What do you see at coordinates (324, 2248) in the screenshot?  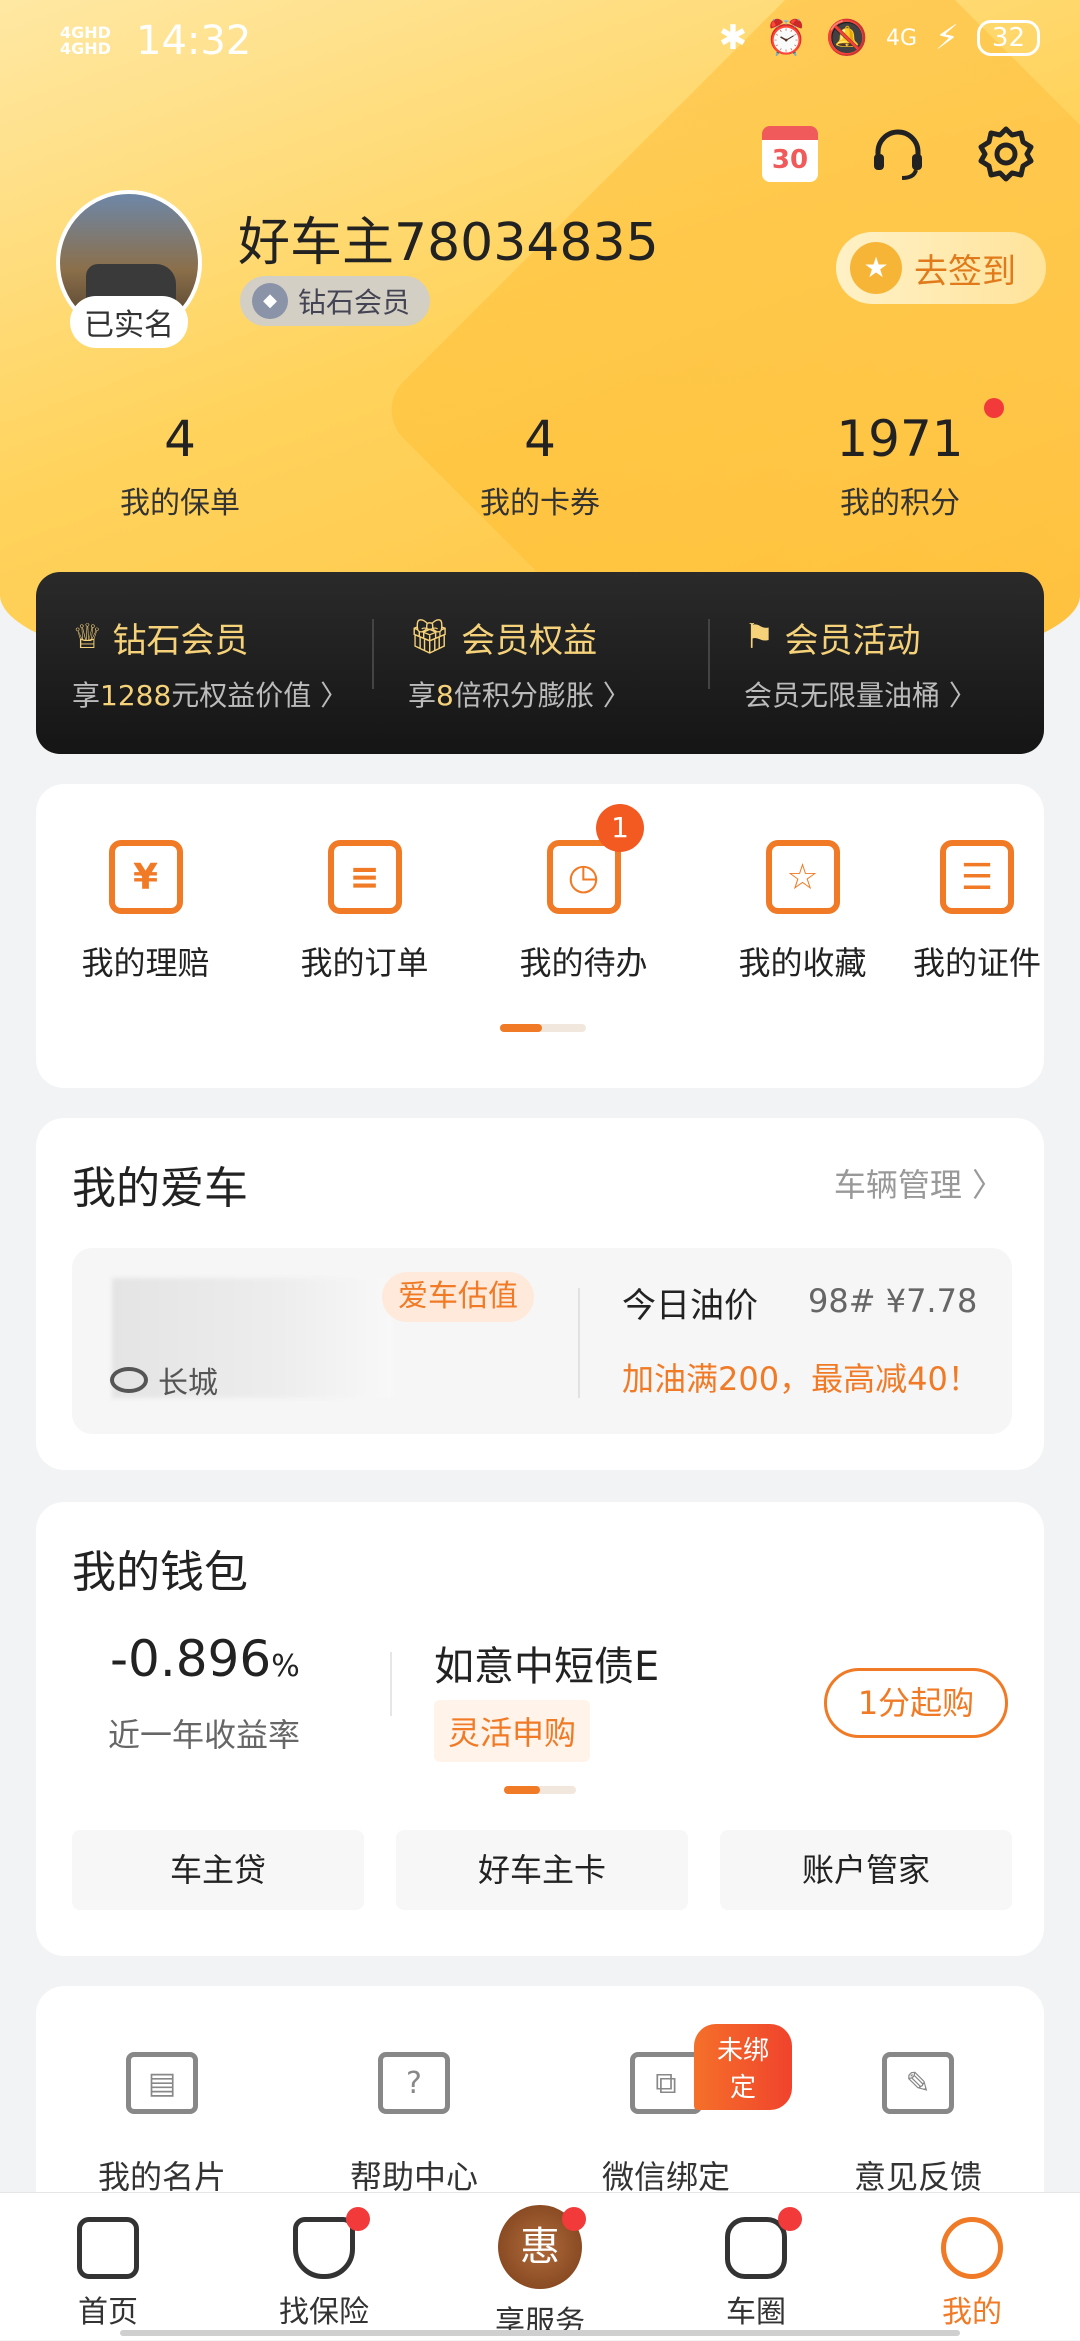 I see `shield-check-icon` at bounding box center [324, 2248].